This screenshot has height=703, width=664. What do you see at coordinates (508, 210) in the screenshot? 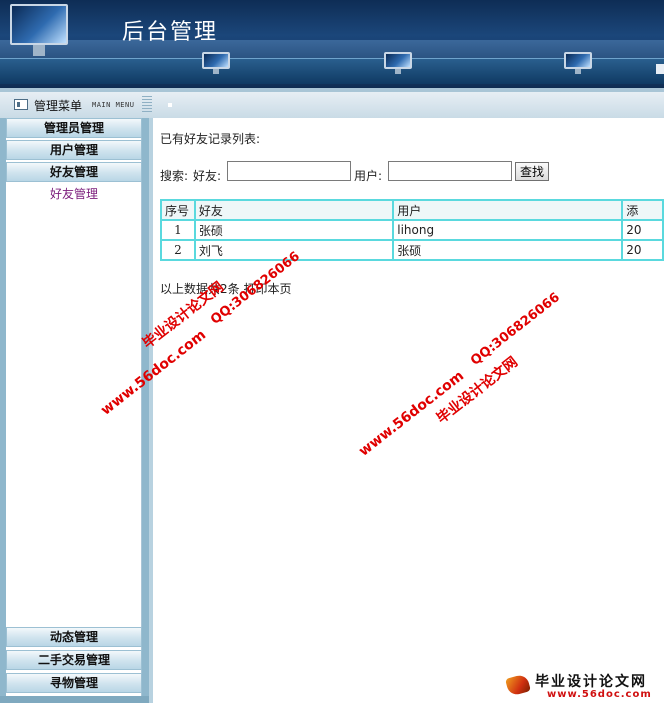
I see `col-header-user: 用户` at bounding box center [508, 210].